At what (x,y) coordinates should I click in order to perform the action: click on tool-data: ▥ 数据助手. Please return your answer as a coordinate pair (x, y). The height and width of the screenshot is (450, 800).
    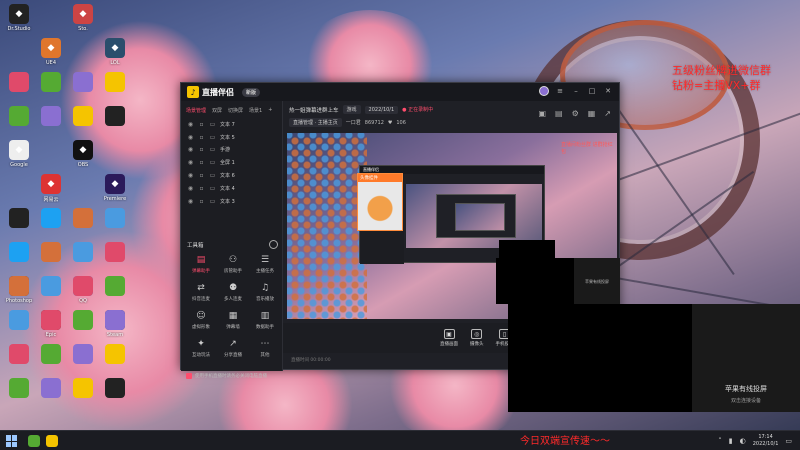
    Looking at the image, I should click on (265, 320).